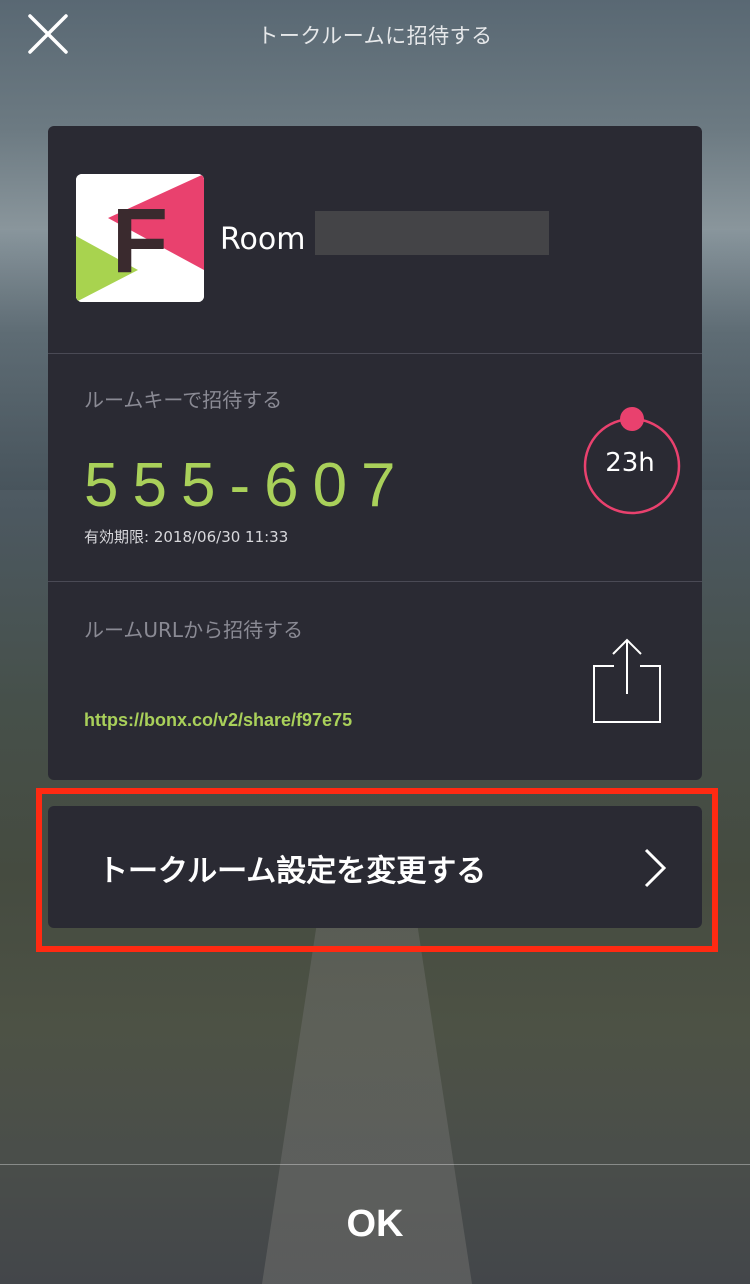 The width and height of the screenshot is (750, 1284). What do you see at coordinates (375, 1224) in the screenshot?
I see `ok-button: OK` at bounding box center [375, 1224].